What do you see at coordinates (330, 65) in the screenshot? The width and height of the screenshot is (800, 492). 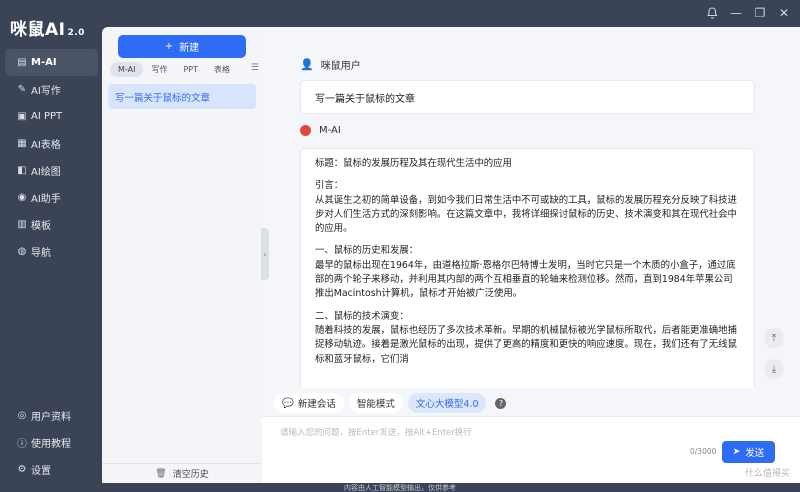 I see `user-label: 👤 咪鼠用户` at bounding box center [330, 65].